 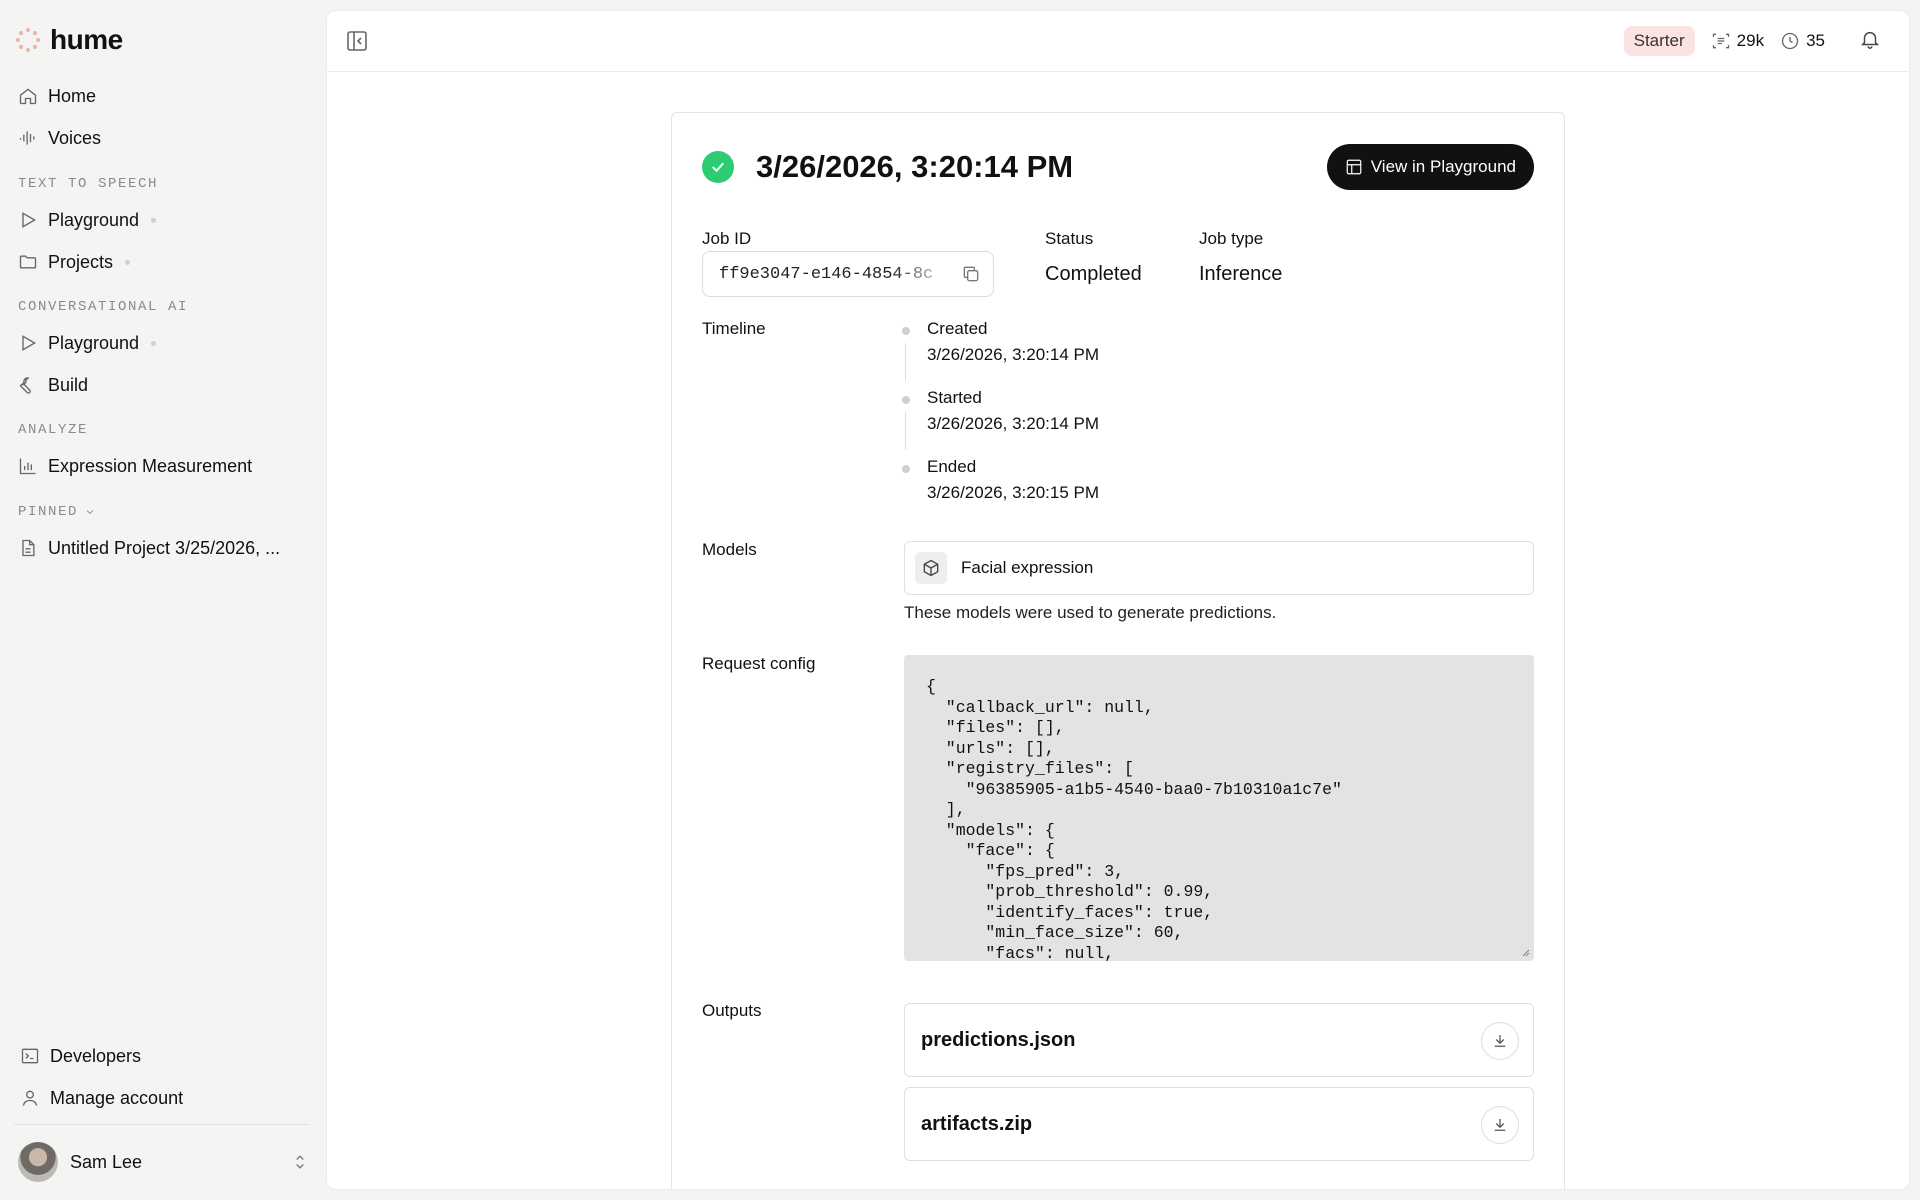 I want to click on sidebar-item-label: Developers, so click(x=96, y=1055).